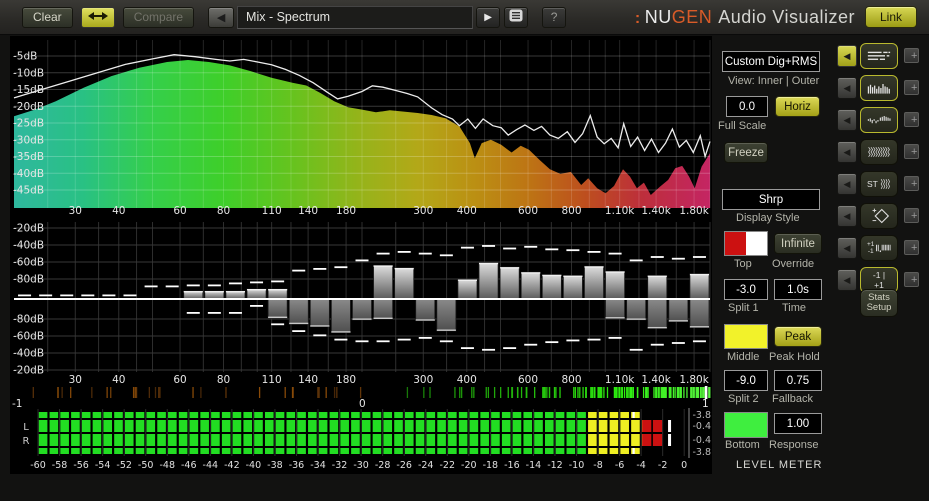 This screenshot has width=929, height=501. I want to click on correlation-labels: -1 0 1, so click(360, 403).